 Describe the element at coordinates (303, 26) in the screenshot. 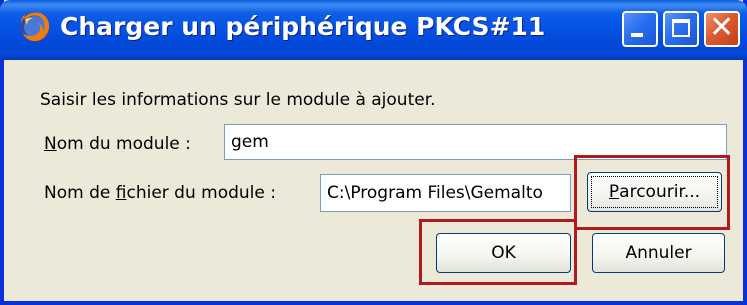

I see `window-title: Charger un périphérique PKCS#11` at that location.